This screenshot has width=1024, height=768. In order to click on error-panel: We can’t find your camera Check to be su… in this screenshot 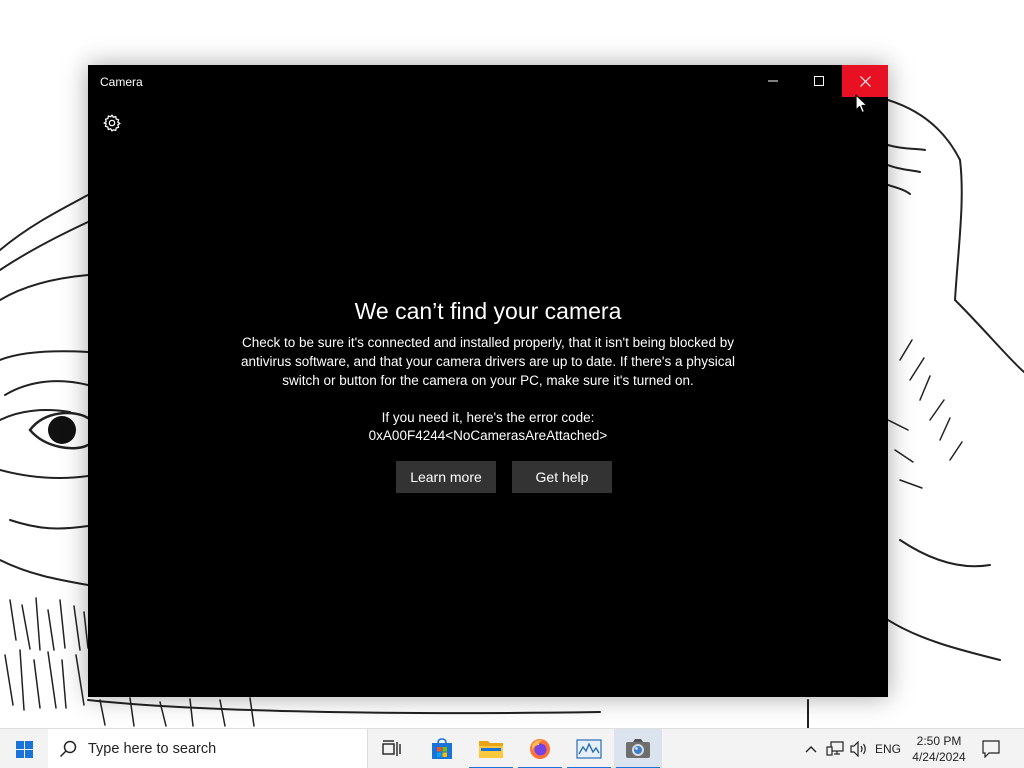, I will do `click(488, 370)`.